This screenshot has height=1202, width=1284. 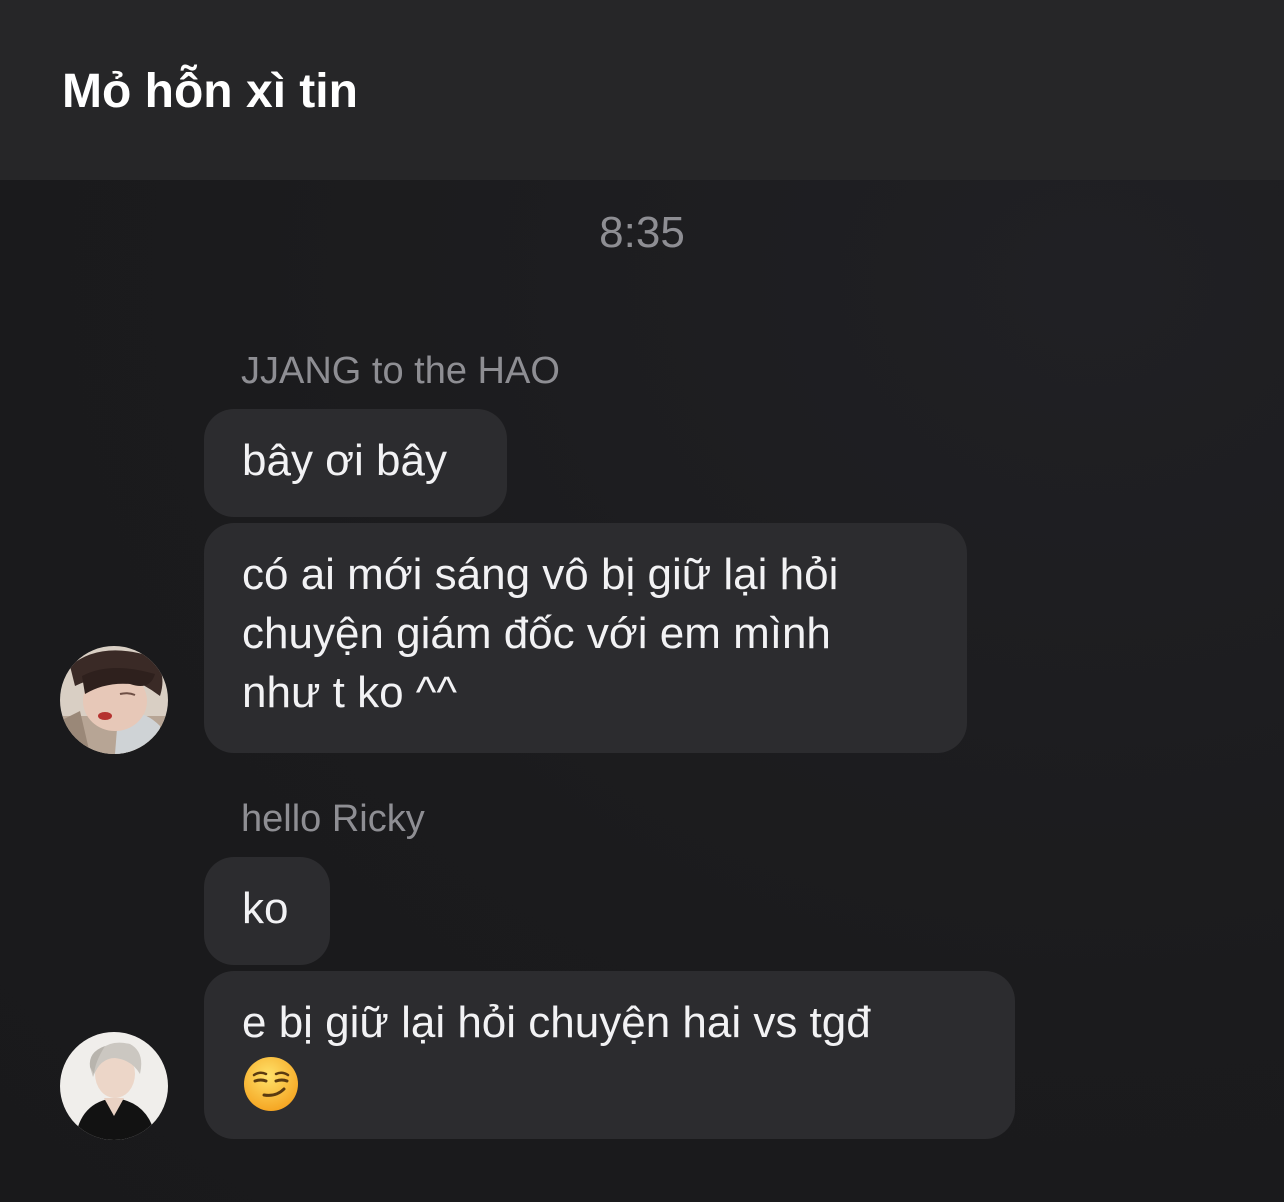 What do you see at coordinates (642, 232) in the screenshot?
I see `message-timestamp: 8:35` at bounding box center [642, 232].